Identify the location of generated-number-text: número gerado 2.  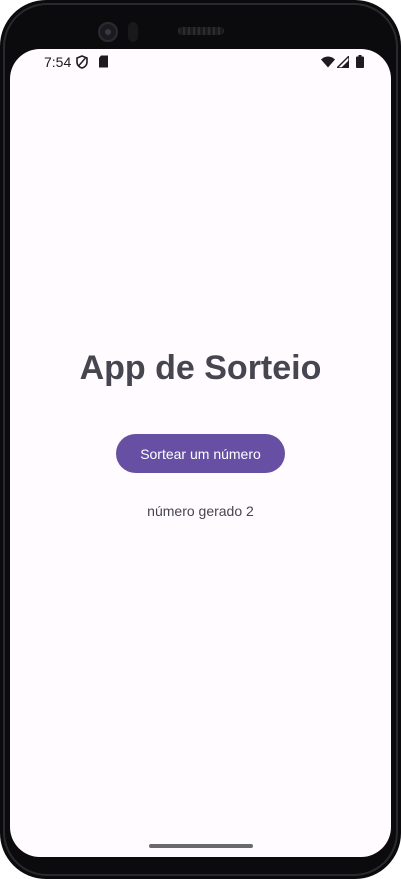
(200, 511).